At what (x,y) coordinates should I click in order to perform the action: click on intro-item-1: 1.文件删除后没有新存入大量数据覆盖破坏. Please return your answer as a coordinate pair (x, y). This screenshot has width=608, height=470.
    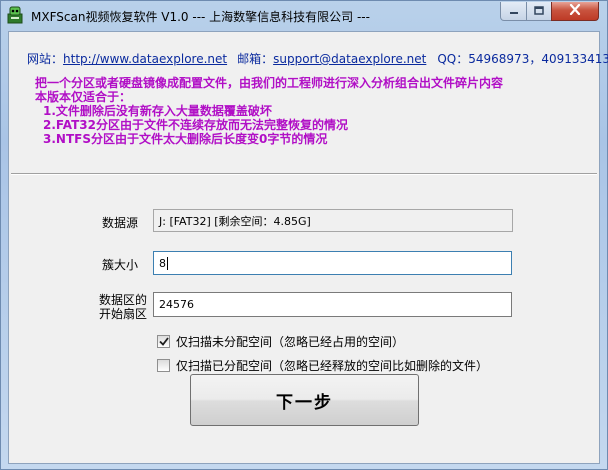
    Looking at the image, I should click on (157, 111).